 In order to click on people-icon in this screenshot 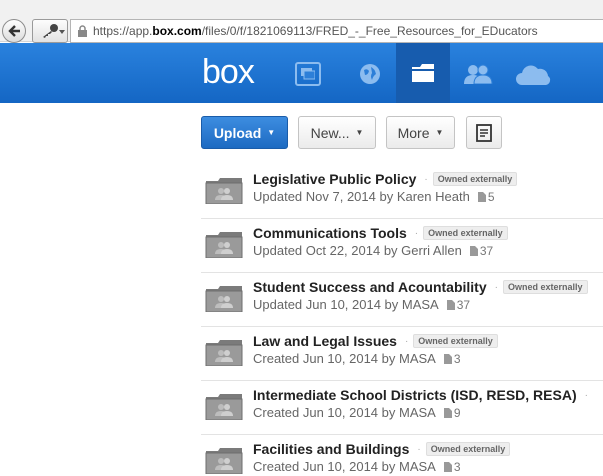, I will do `click(478, 74)`.